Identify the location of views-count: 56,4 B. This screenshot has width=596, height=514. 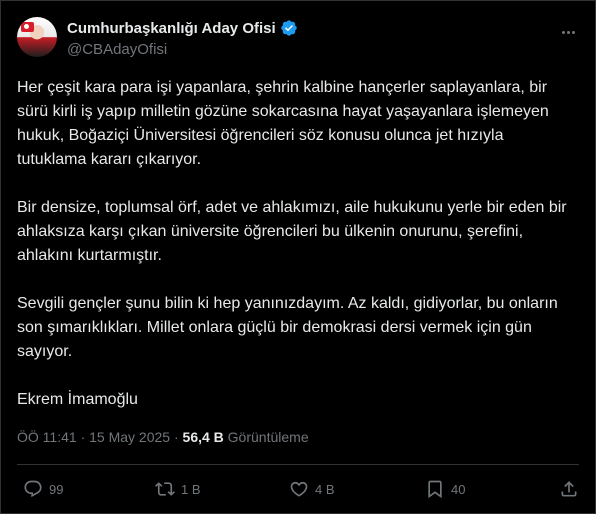
(203, 437).